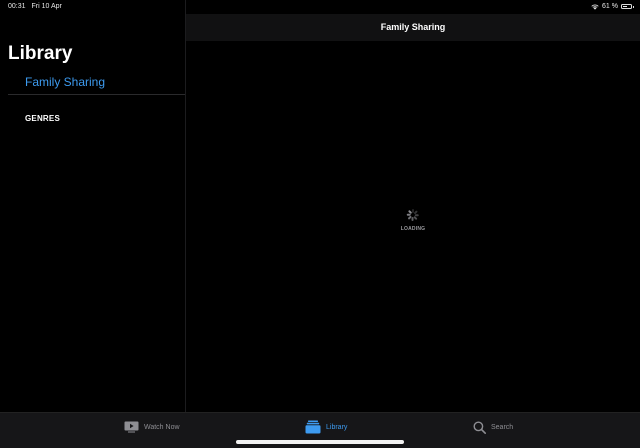 This screenshot has width=640, height=448. What do you see at coordinates (96, 94) in the screenshot?
I see `sidebar-divider` at bounding box center [96, 94].